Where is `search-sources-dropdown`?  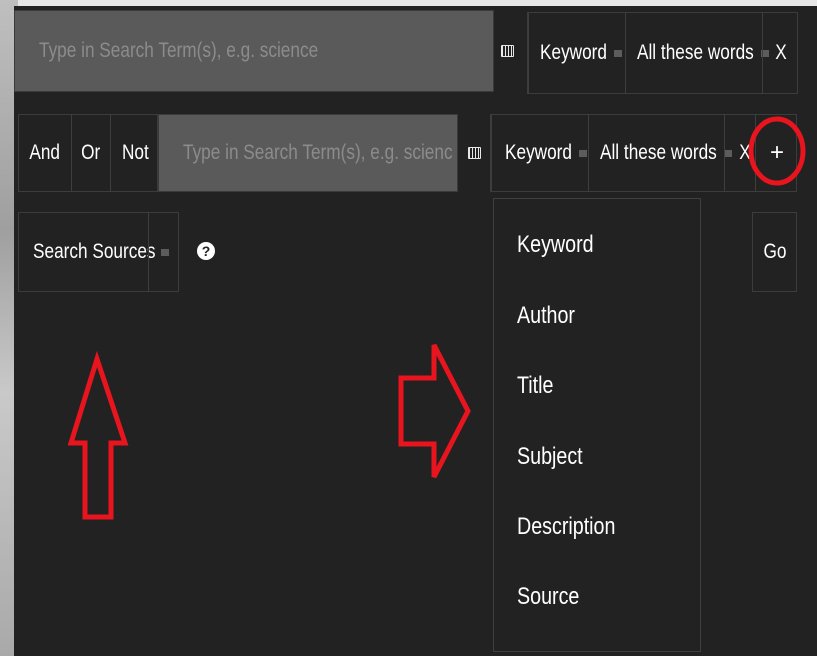
search-sources-dropdown is located at coordinates (164, 252).